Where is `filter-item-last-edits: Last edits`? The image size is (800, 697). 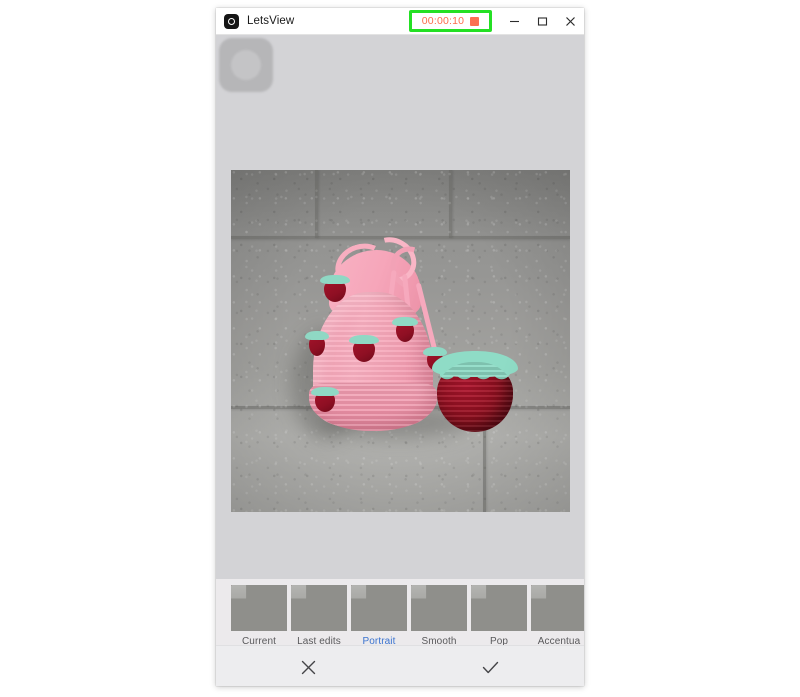
filter-item-last-edits: Last edits is located at coordinates (319, 615).